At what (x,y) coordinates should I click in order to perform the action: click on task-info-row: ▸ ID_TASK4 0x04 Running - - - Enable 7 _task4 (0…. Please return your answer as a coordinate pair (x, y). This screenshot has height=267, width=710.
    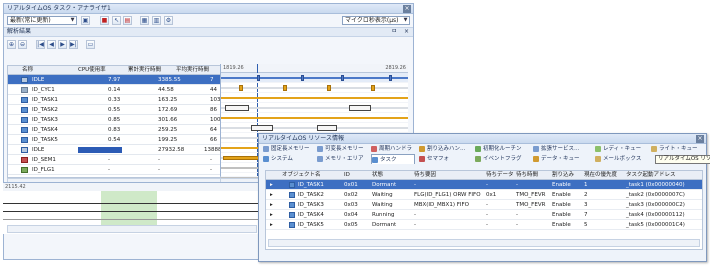
    Looking at the image, I should click on (484, 215).